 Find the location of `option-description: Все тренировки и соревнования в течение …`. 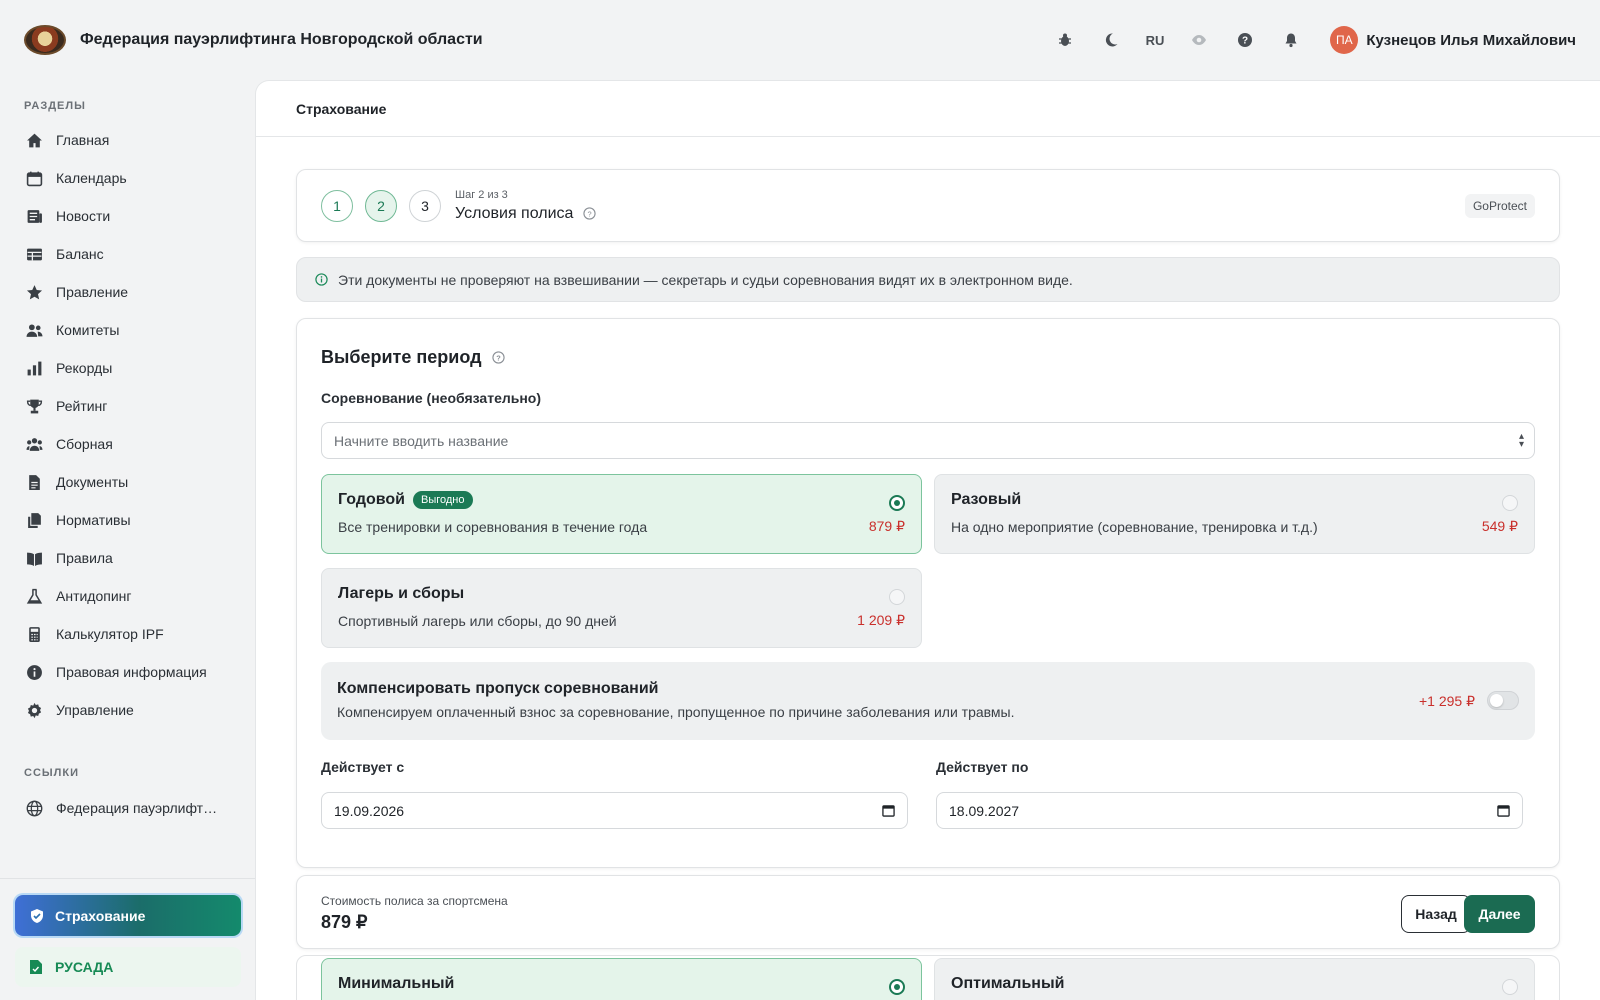

option-description: Все тренировки и соревнования в течение … is located at coordinates (493, 527).